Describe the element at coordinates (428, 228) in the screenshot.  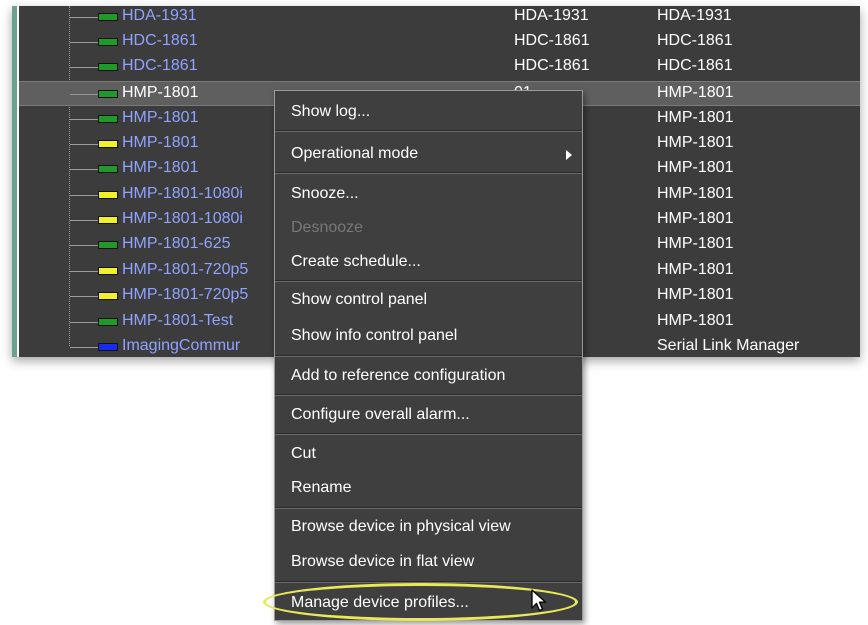
I see `menu-item-desnooze: Desnooze` at that location.